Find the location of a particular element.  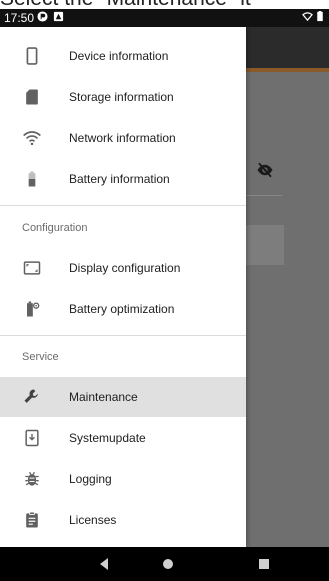

drawer-item-label: Systemupdate is located at coordinates (107, 438).